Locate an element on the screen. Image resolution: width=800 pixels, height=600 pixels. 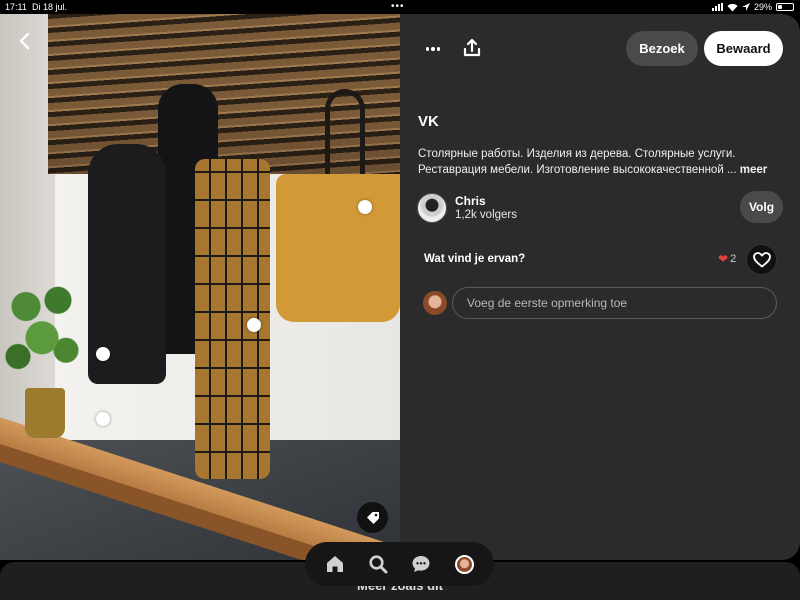
status-time: 17:11 is located at coordinates (16, 7).